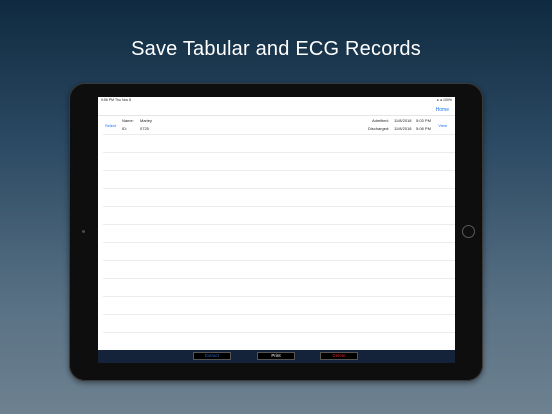 This screenshot has width=552, height=414. What do you see at coordinates (276, 100) in the screenshot?
I see `status-bar: 9:56 PM Thu Nov 8 ▸ ● 100%` at bounding box center [276, 100].